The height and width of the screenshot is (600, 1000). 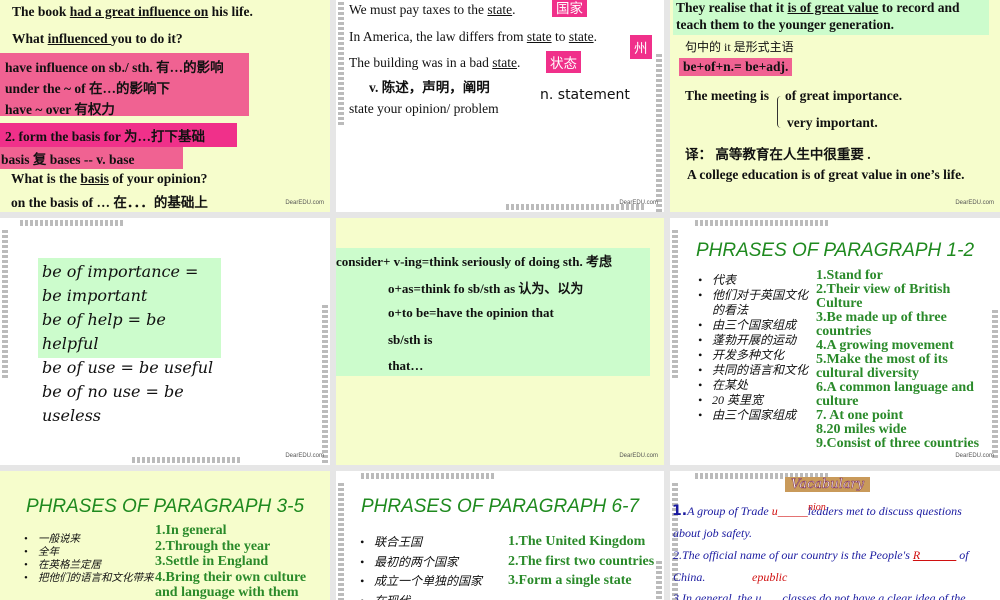 I want to click on cn-item: 20 英里宽, so click(x=753, y=400).